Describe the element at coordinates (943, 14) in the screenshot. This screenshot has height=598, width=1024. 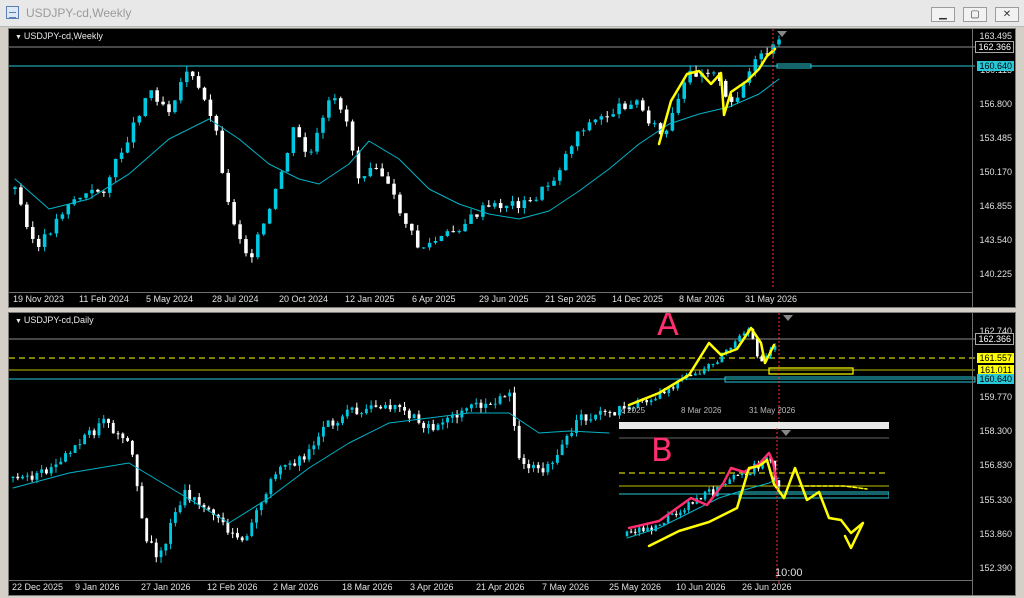
I see `minimize-button: ▁` at that location.